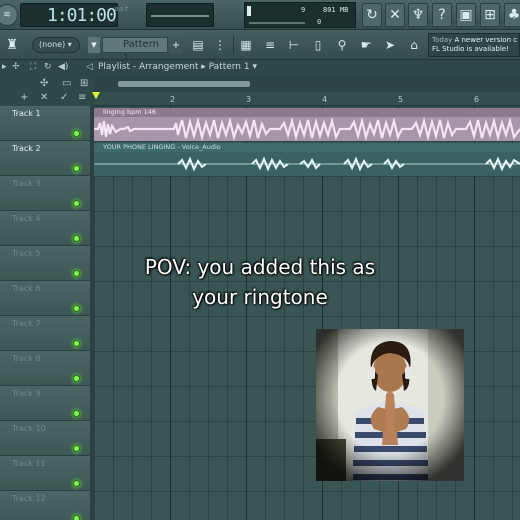  Describe the element at coordinates (45, 193) in the screenshot. I see `track-header: Track 3` at that location.